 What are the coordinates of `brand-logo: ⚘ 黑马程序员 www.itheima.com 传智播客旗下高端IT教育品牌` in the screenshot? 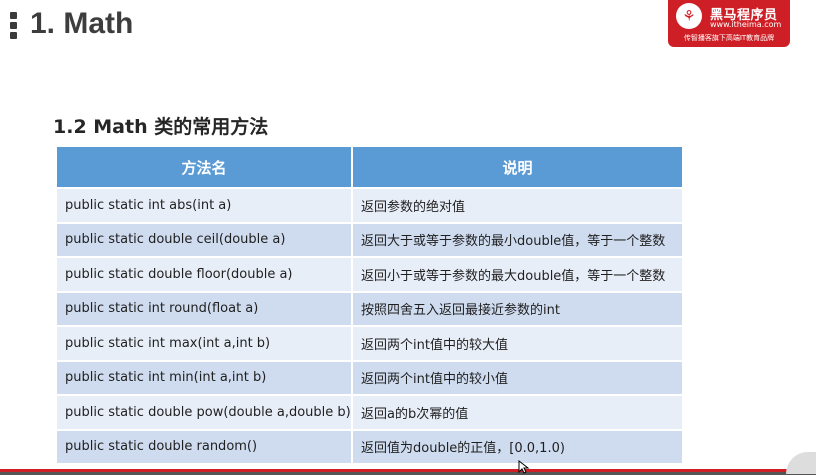 It's located at (729, 23).